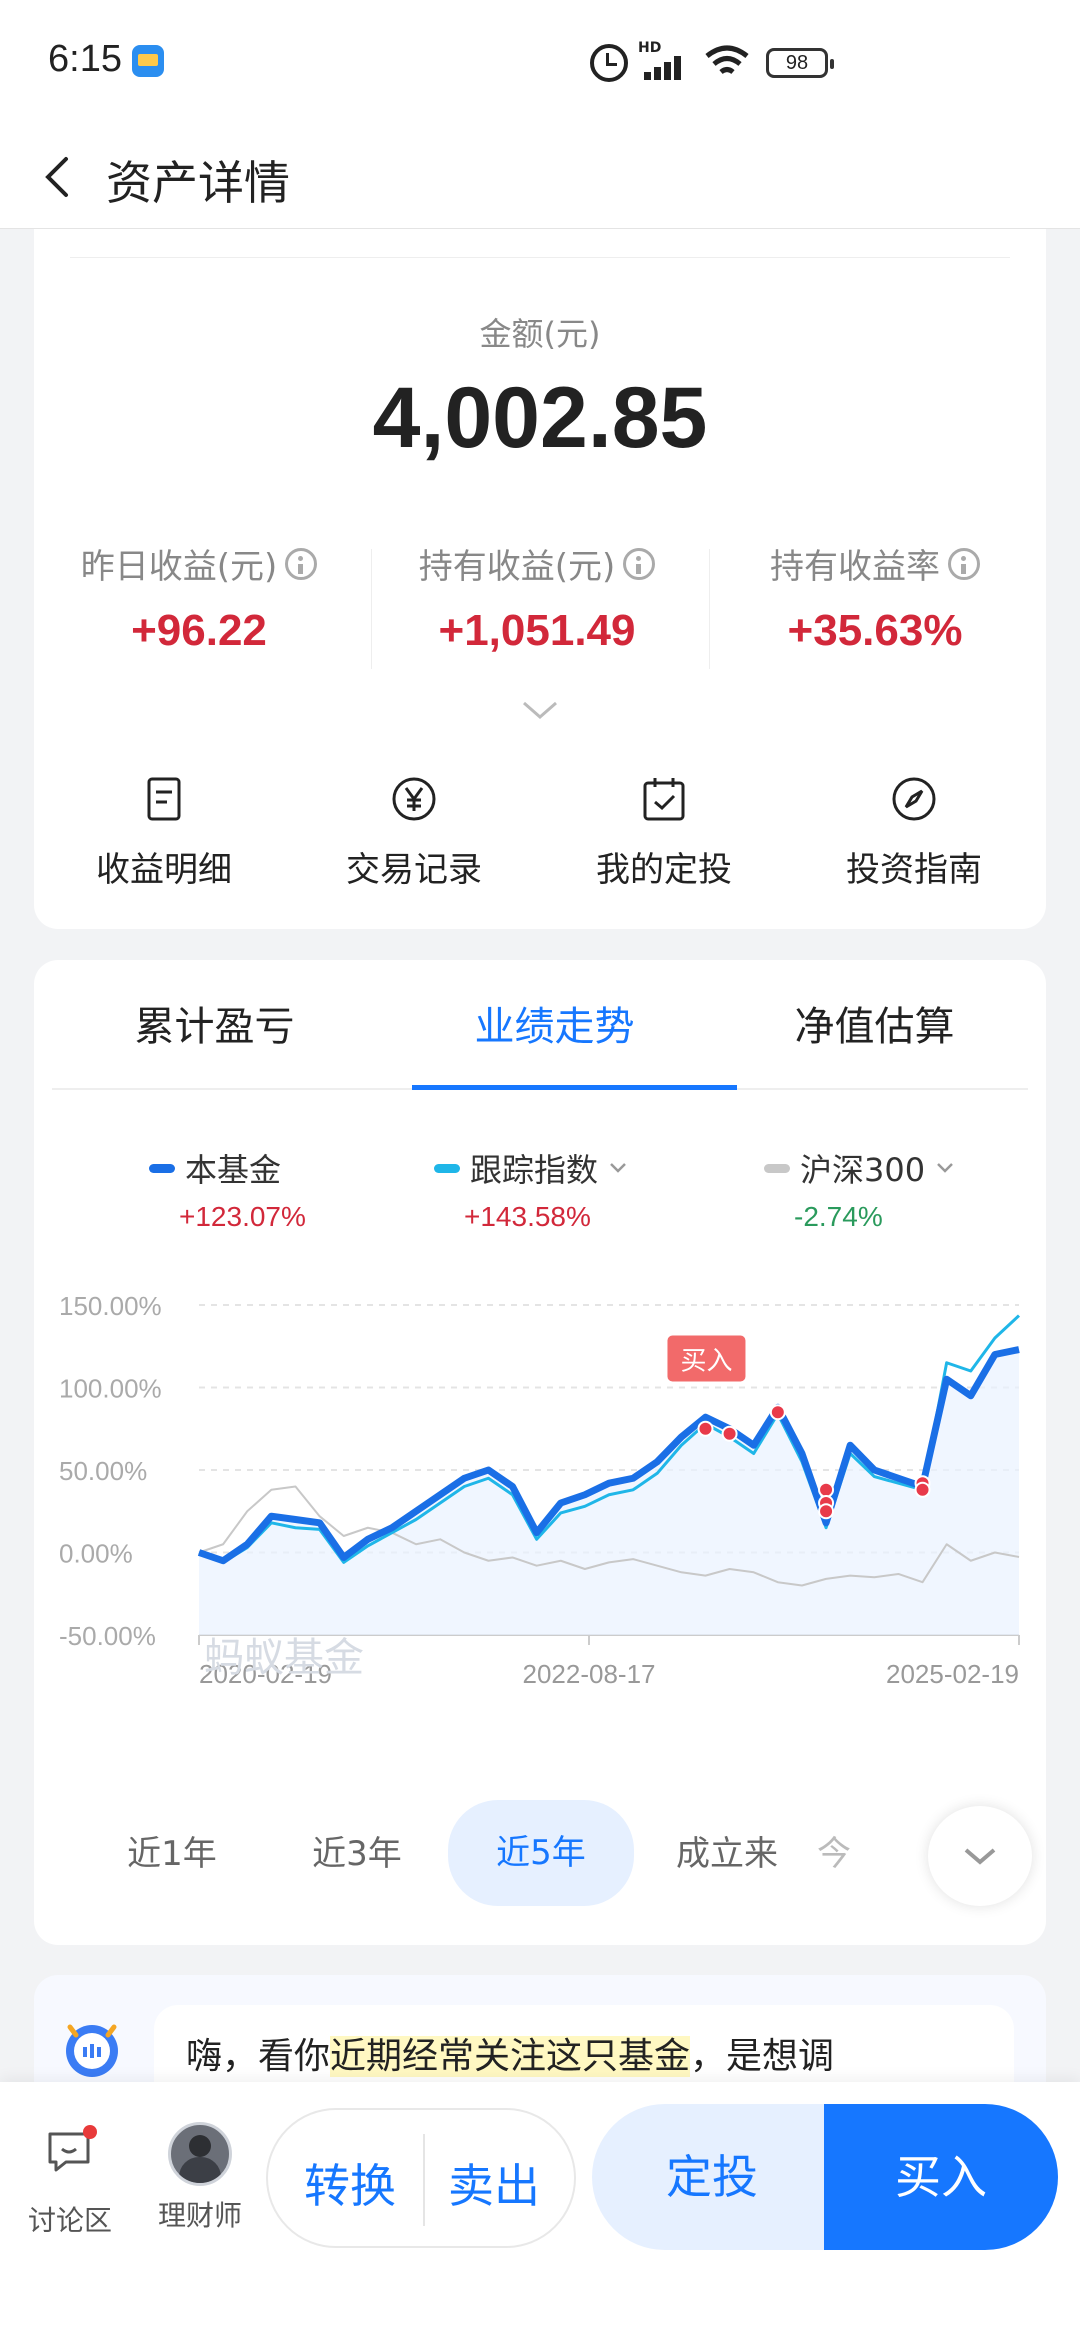  I want to click on action-label: 交易记录, so click(414, 870).